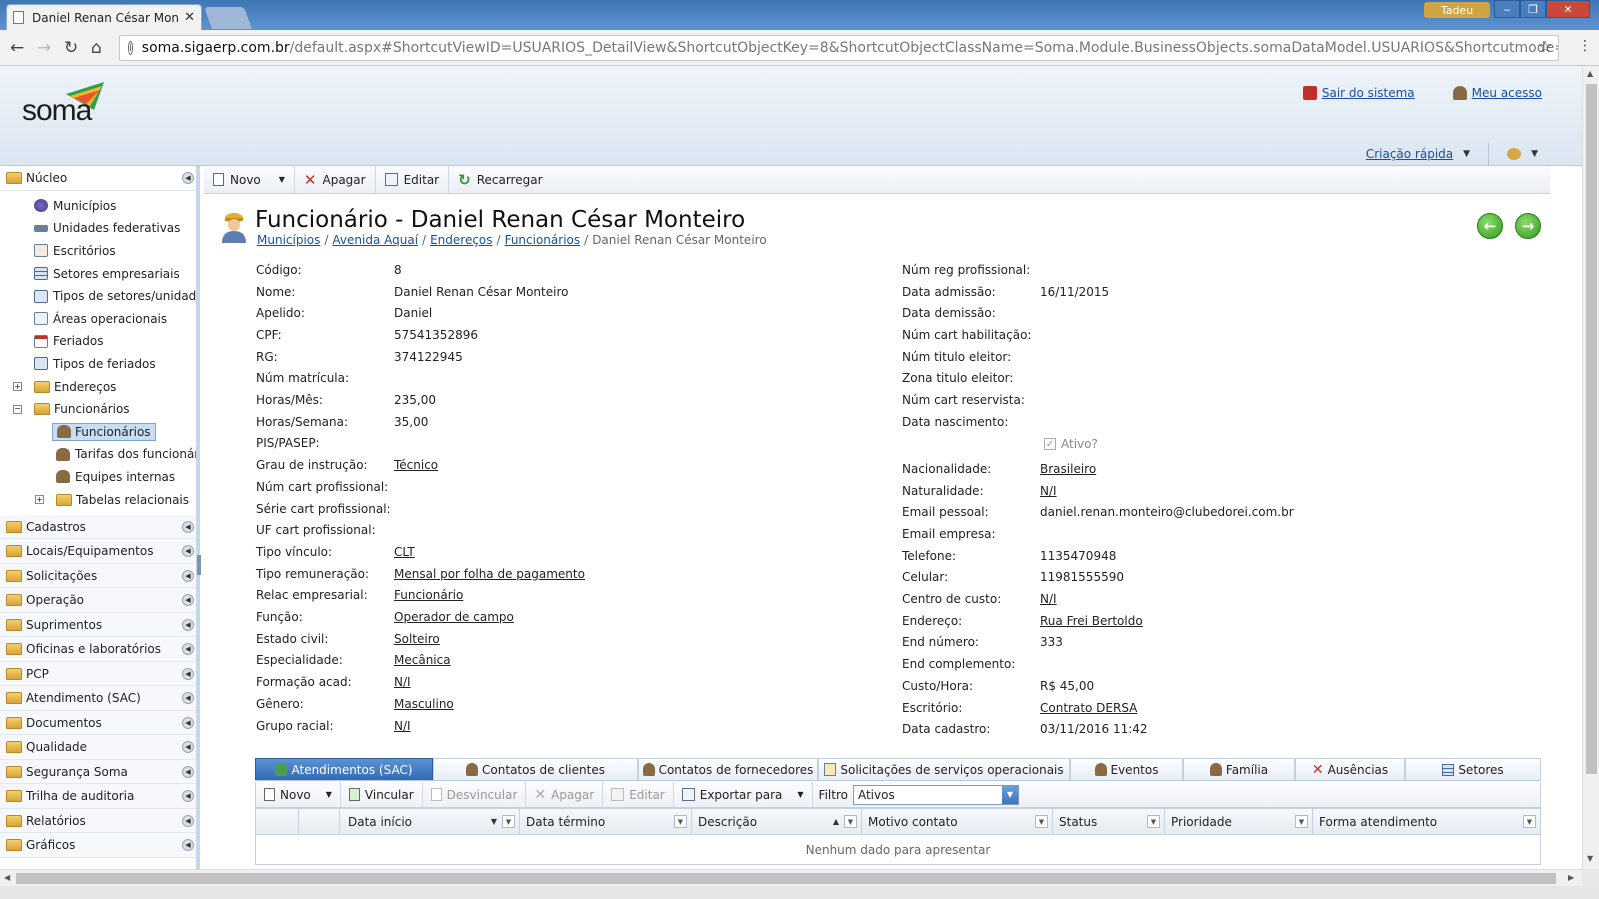 This screenshot has width=1599, height=899. What do you see at coordinates (1239, 821) in the screenshot?
I see `grid-column-prioridade: Prioridade ▼` at bounding box center [1239, 821].